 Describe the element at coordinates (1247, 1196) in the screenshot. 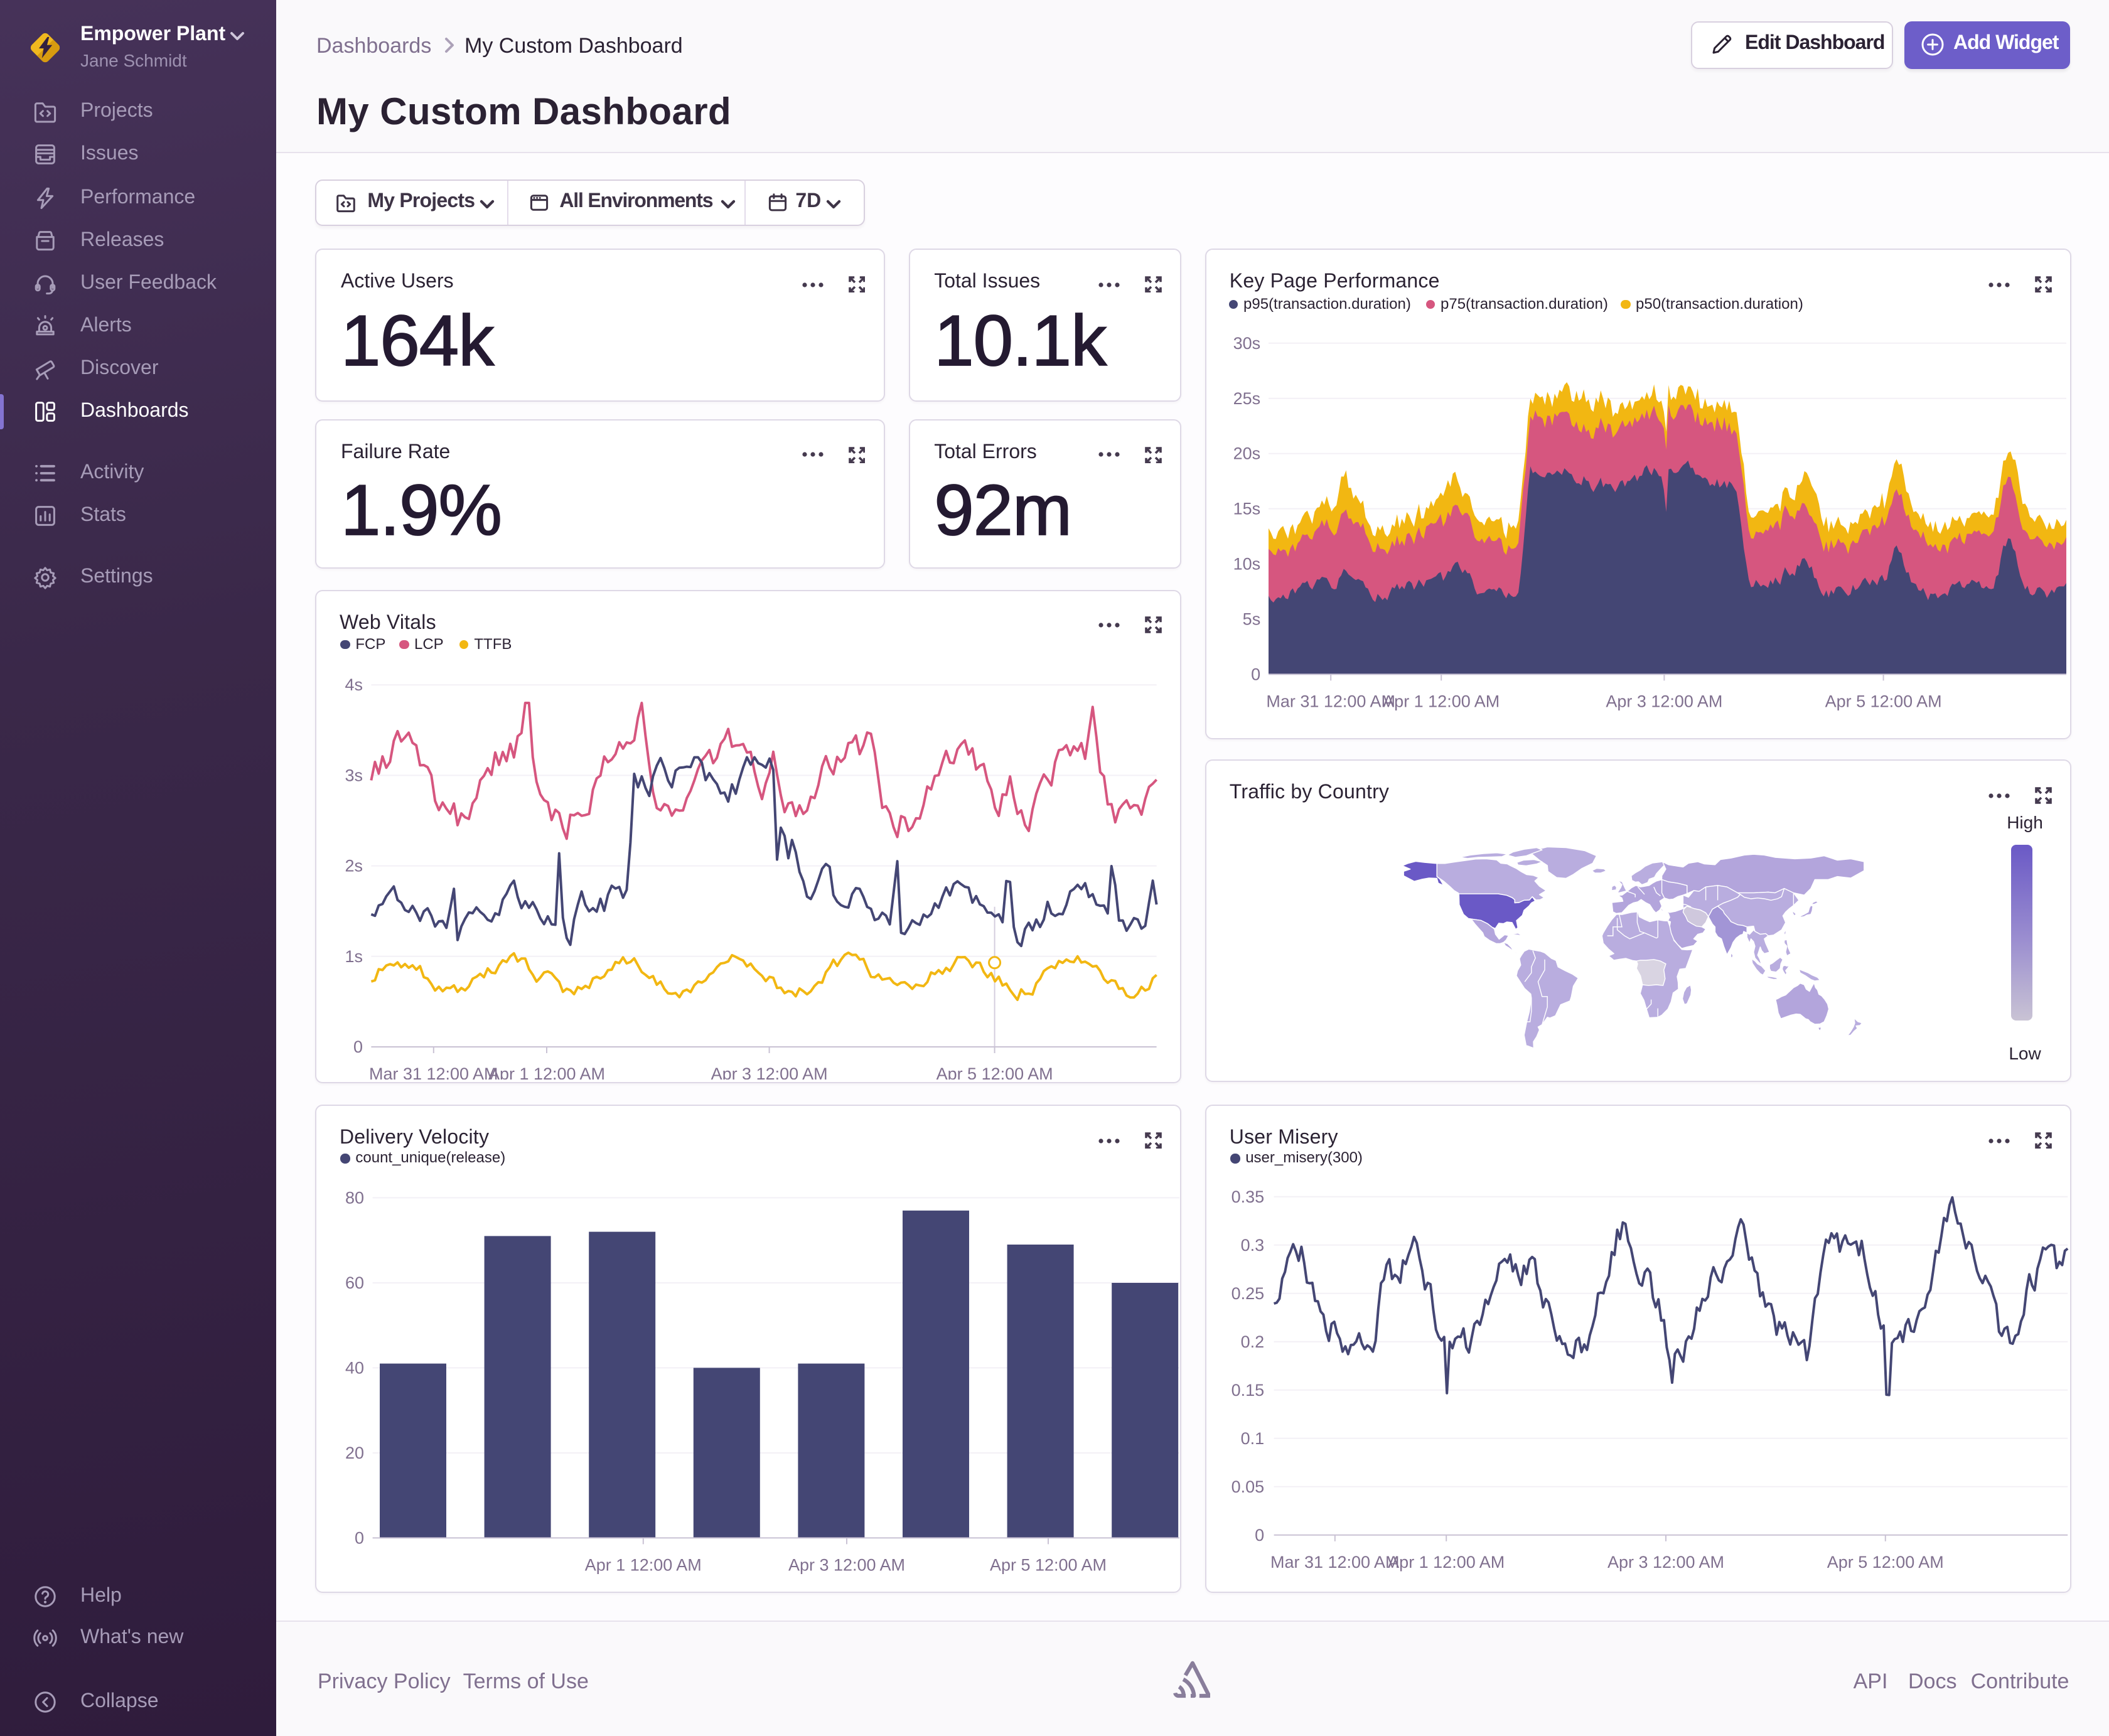

I see `svg-text: 0.35` at that location.